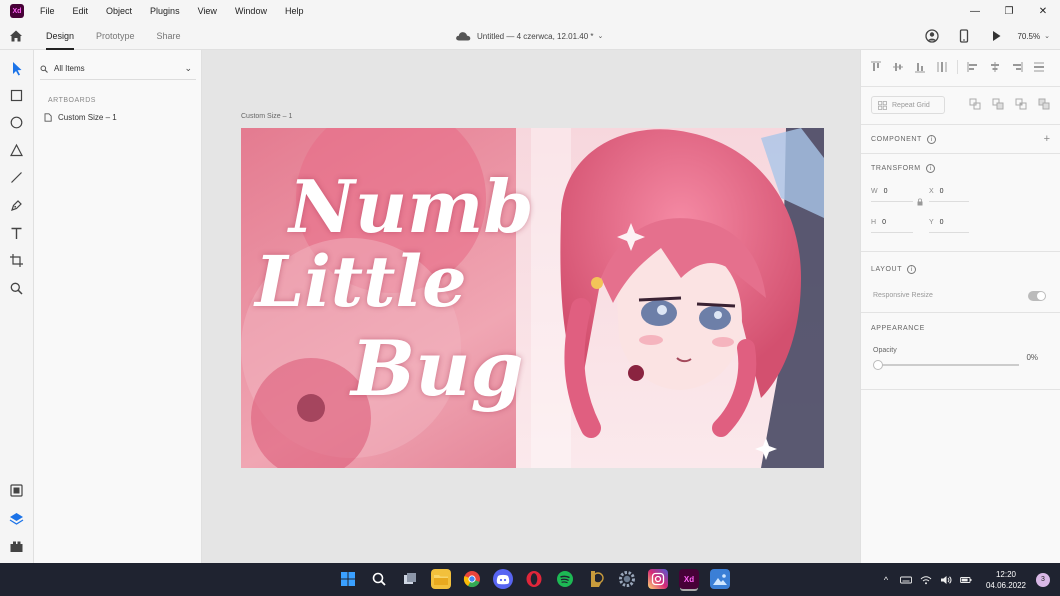 The width and height of the screenshot is (1060, 596). What do you see at coordinates (908, 105) in the screenshot?
I see `repeat-grid-button: Repeat Grid` at bounding box center [908, 105].